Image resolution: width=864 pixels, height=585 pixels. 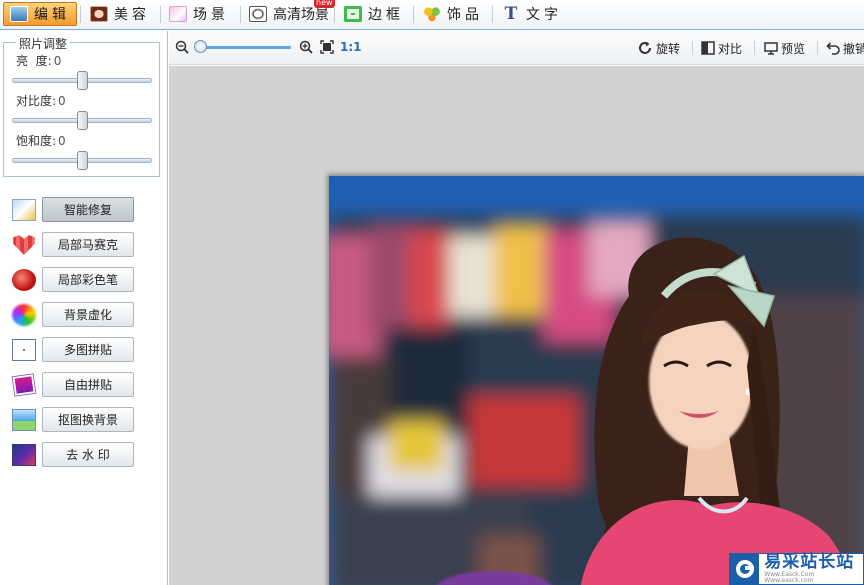 I want to click on easck-logo, so click(x=745, y=569).